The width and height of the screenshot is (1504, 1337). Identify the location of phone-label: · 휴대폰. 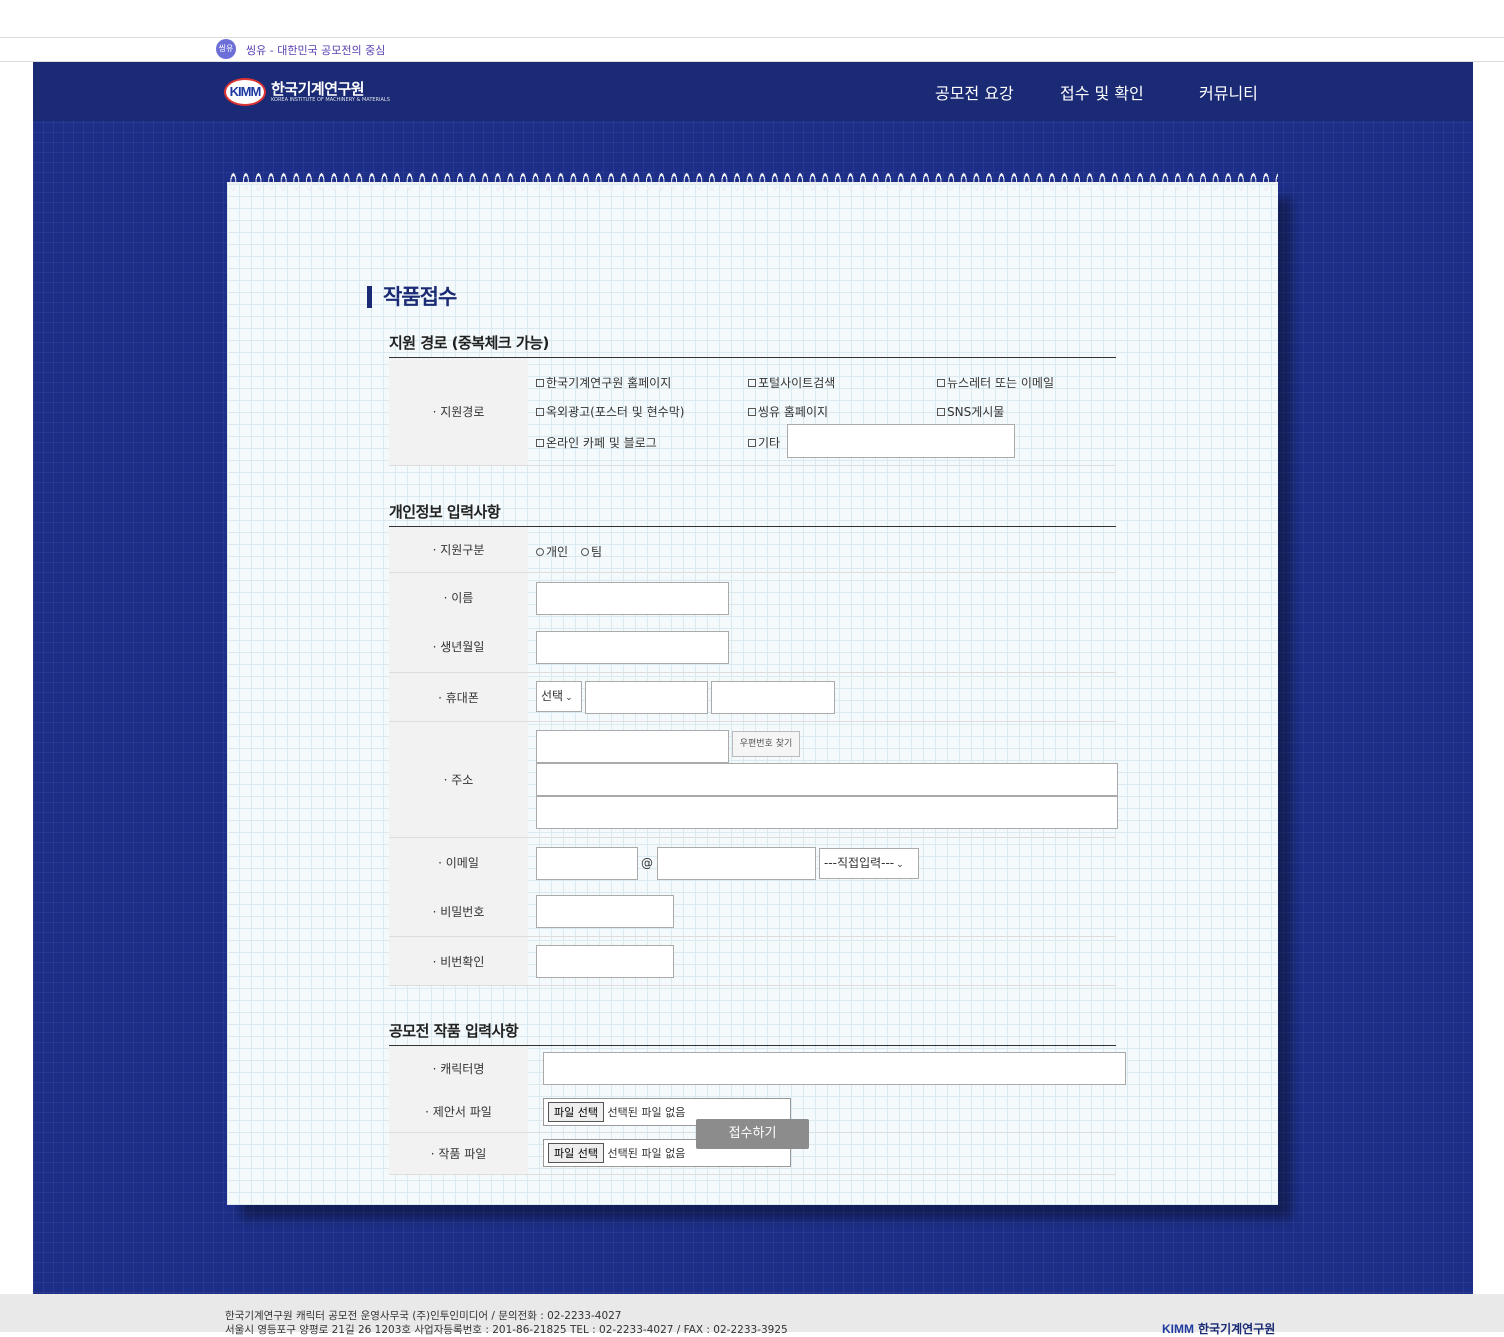
(458, 697).